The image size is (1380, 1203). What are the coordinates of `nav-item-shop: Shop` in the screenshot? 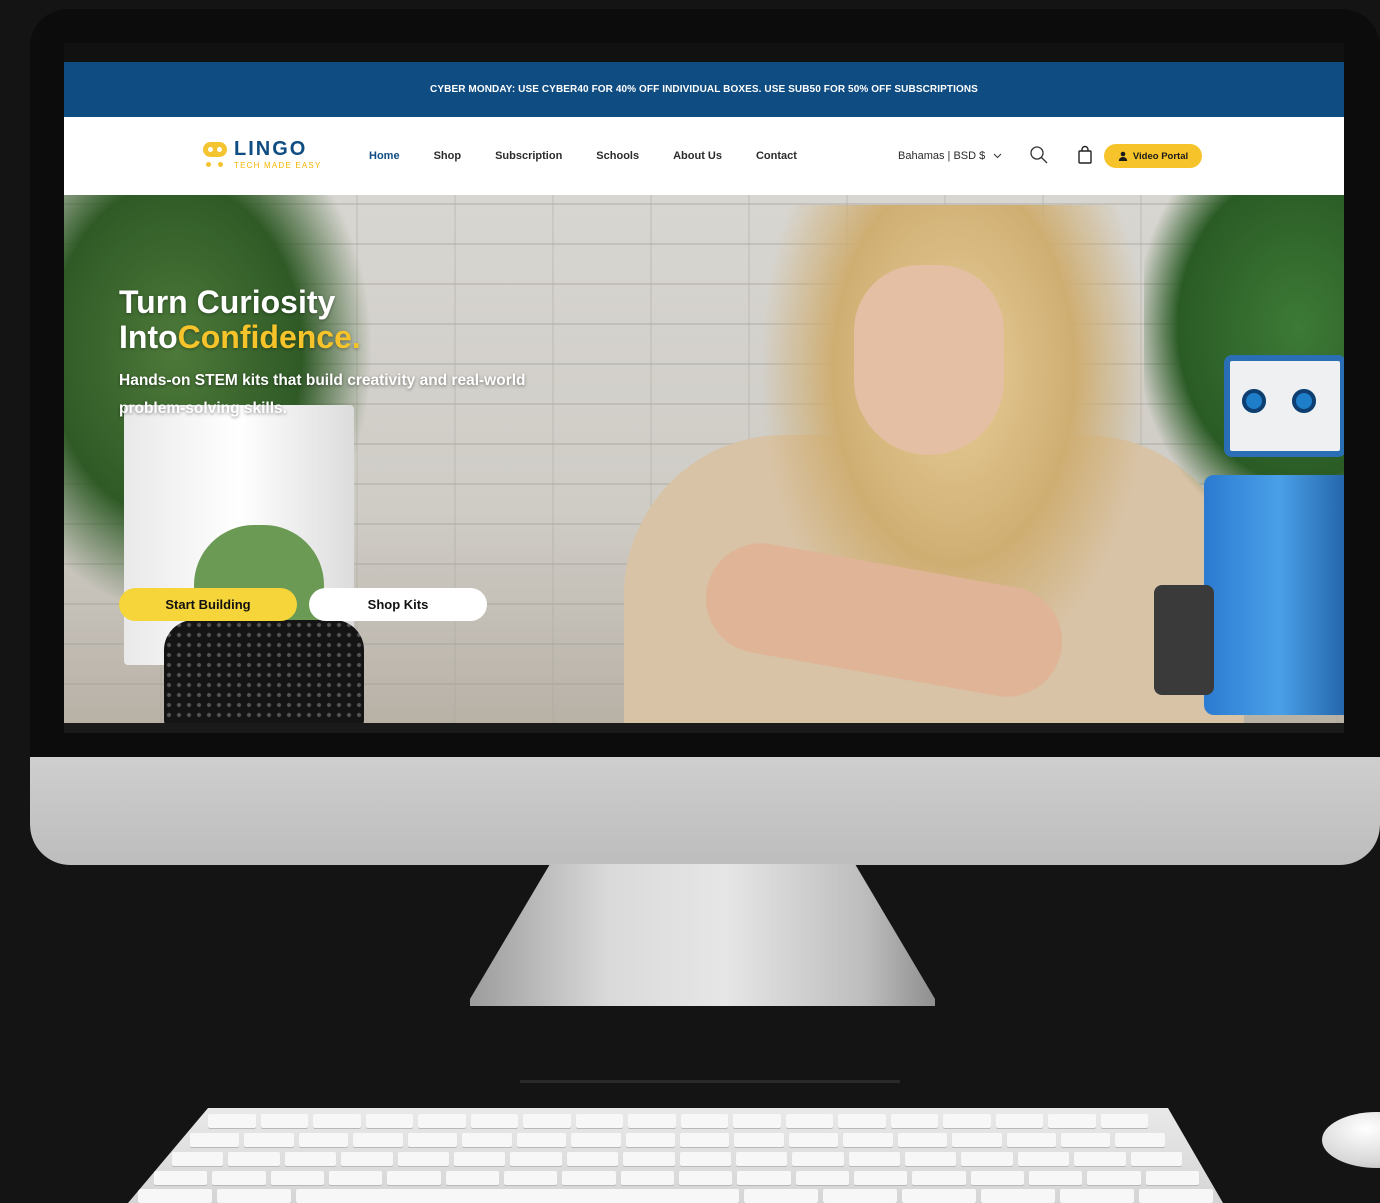 It's located at (448, 156).